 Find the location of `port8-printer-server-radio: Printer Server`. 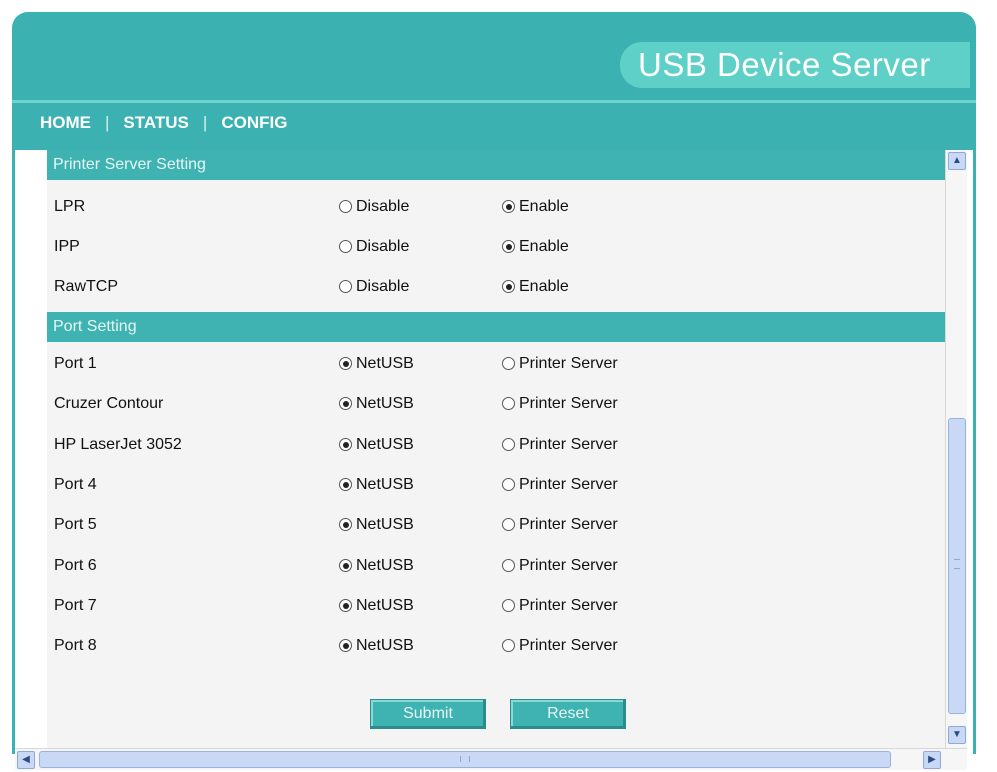

port8-printer-server-radio: Printer Server is located at coordinates (560, 646).